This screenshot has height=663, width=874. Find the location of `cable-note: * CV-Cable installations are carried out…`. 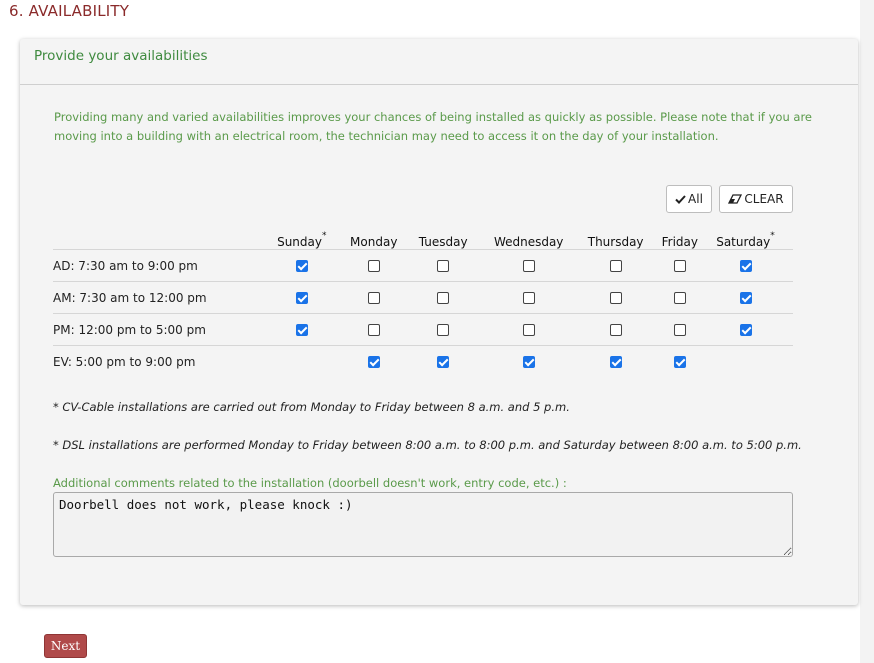

cable-note: * CV-Cable installations are carried out… is located at coordinates (311, 407).